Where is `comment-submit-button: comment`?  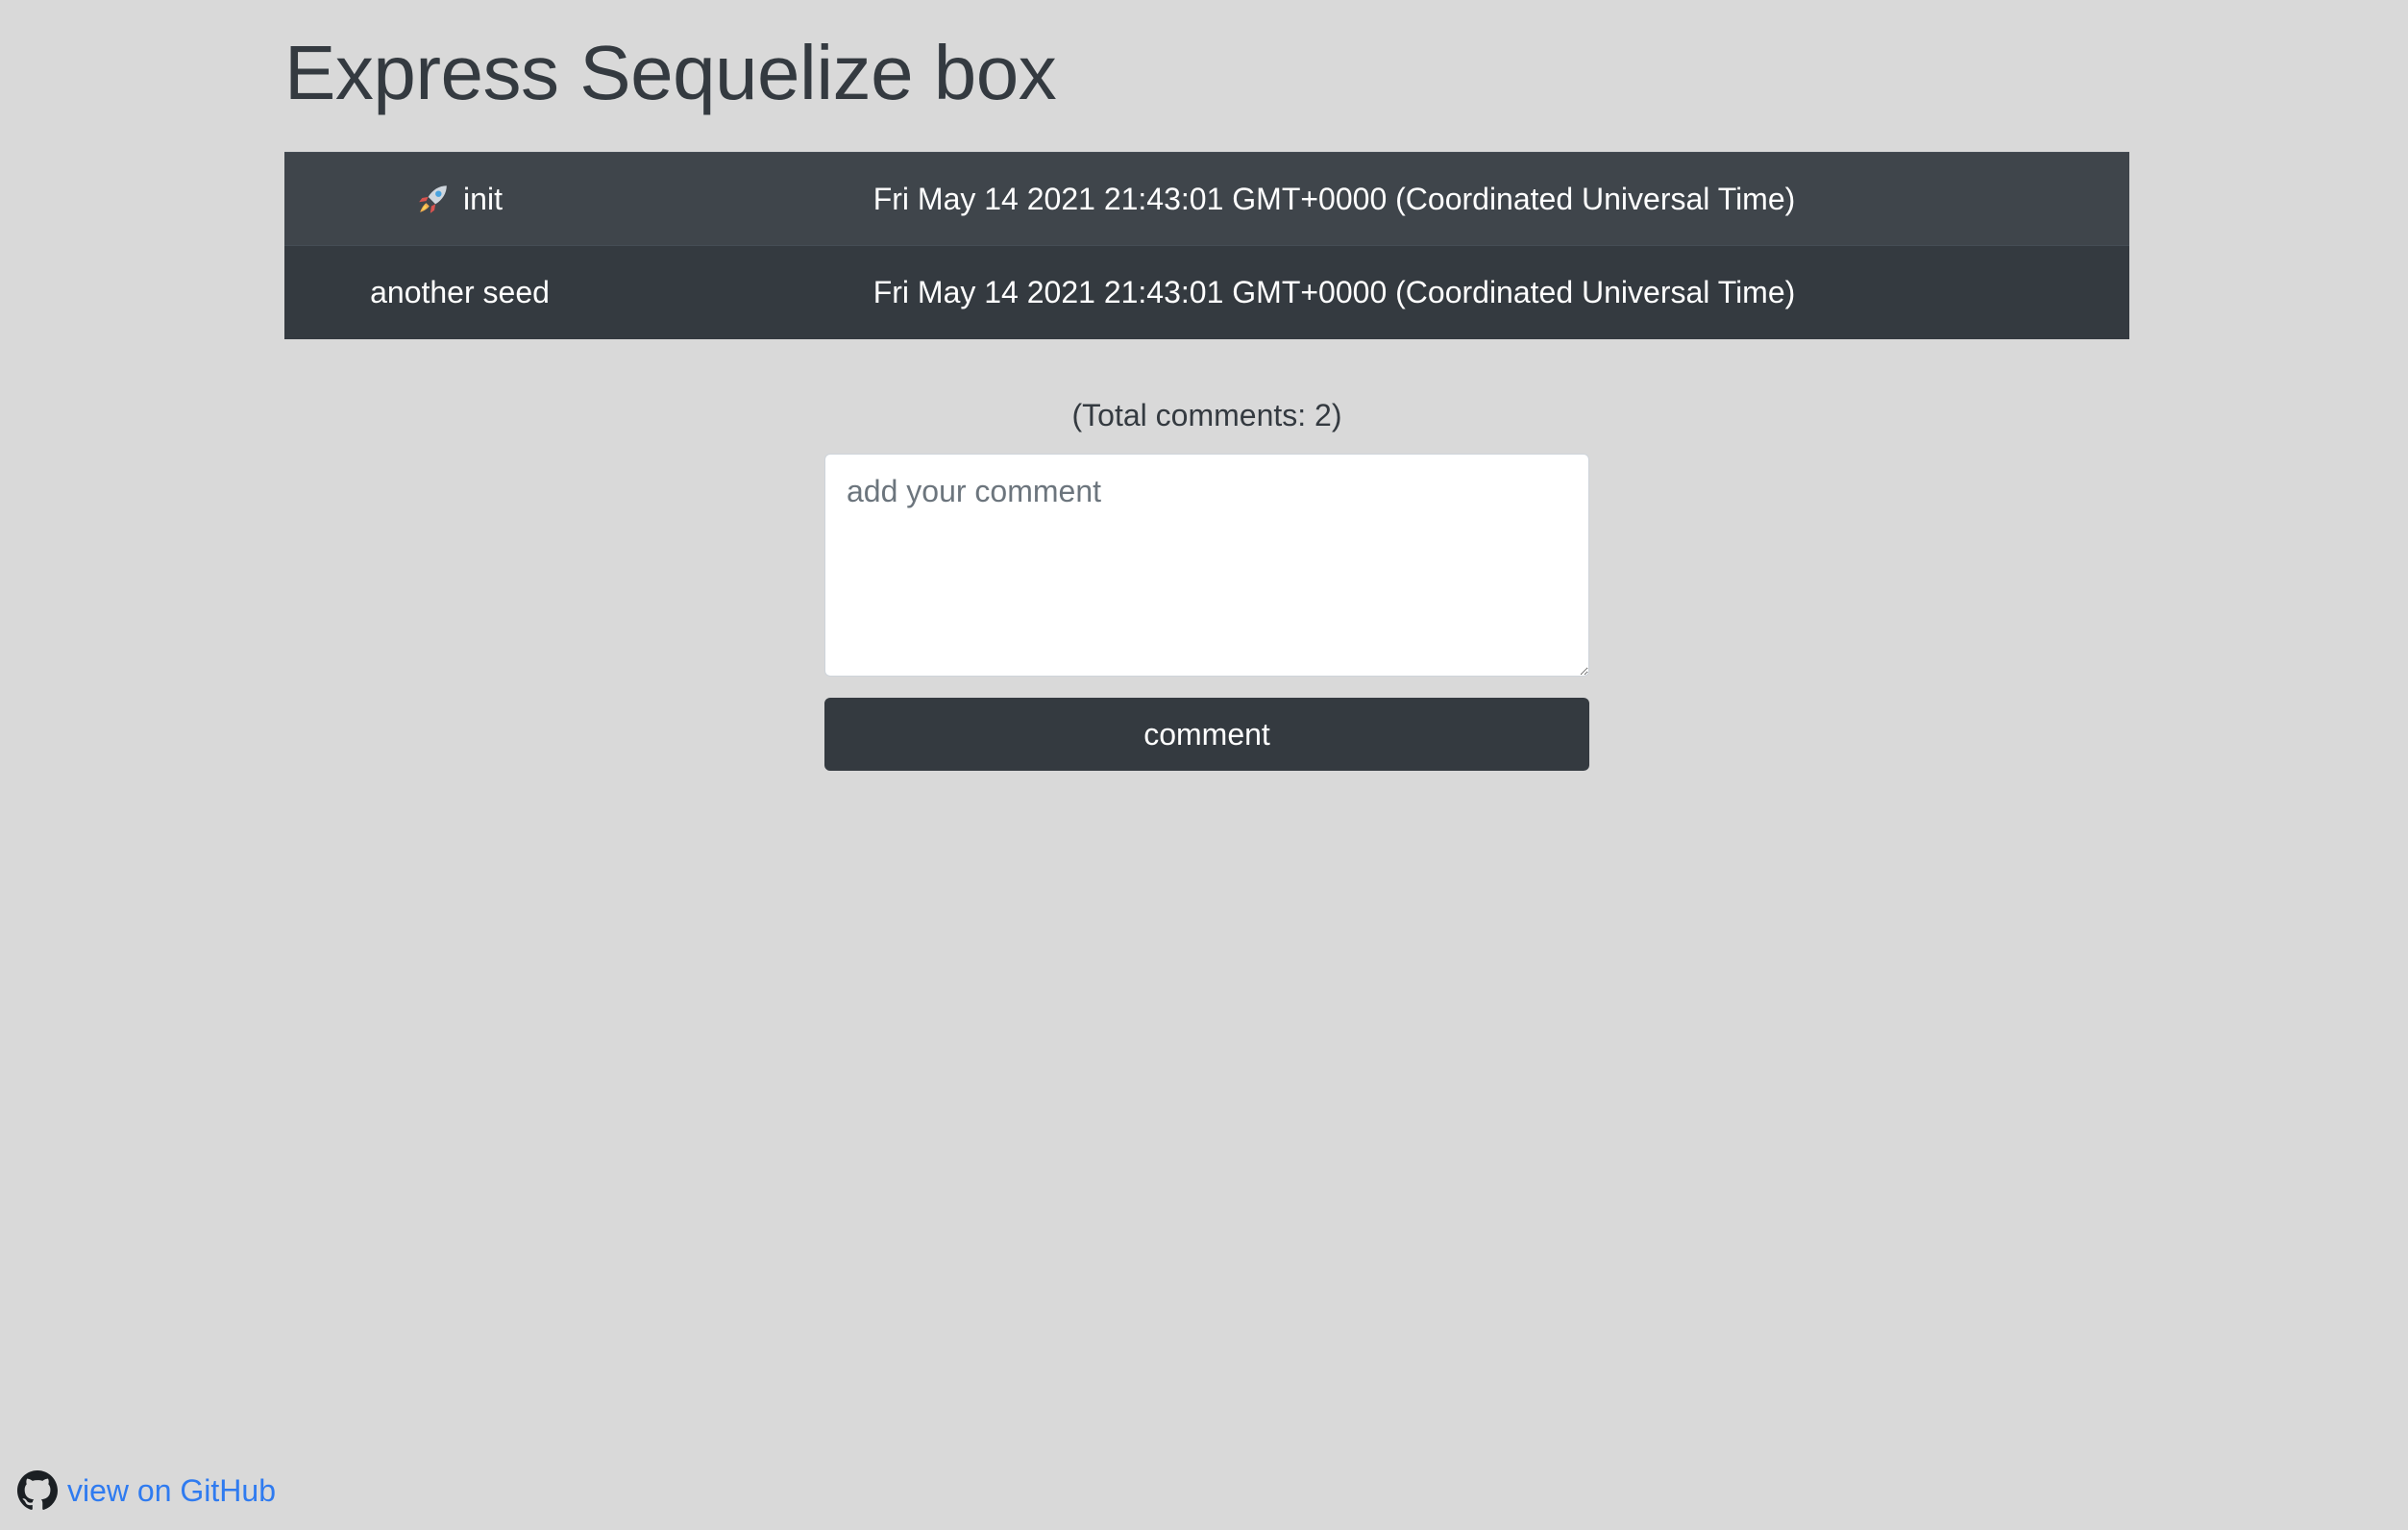 comment-submit-button: comment is located at coordinates (1206, 735).